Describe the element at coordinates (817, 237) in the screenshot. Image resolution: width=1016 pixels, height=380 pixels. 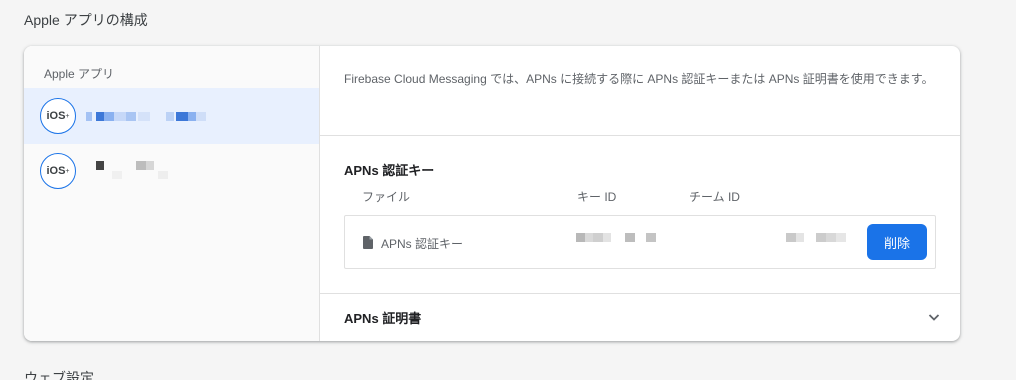
I see `redacted-team-id` at that location.